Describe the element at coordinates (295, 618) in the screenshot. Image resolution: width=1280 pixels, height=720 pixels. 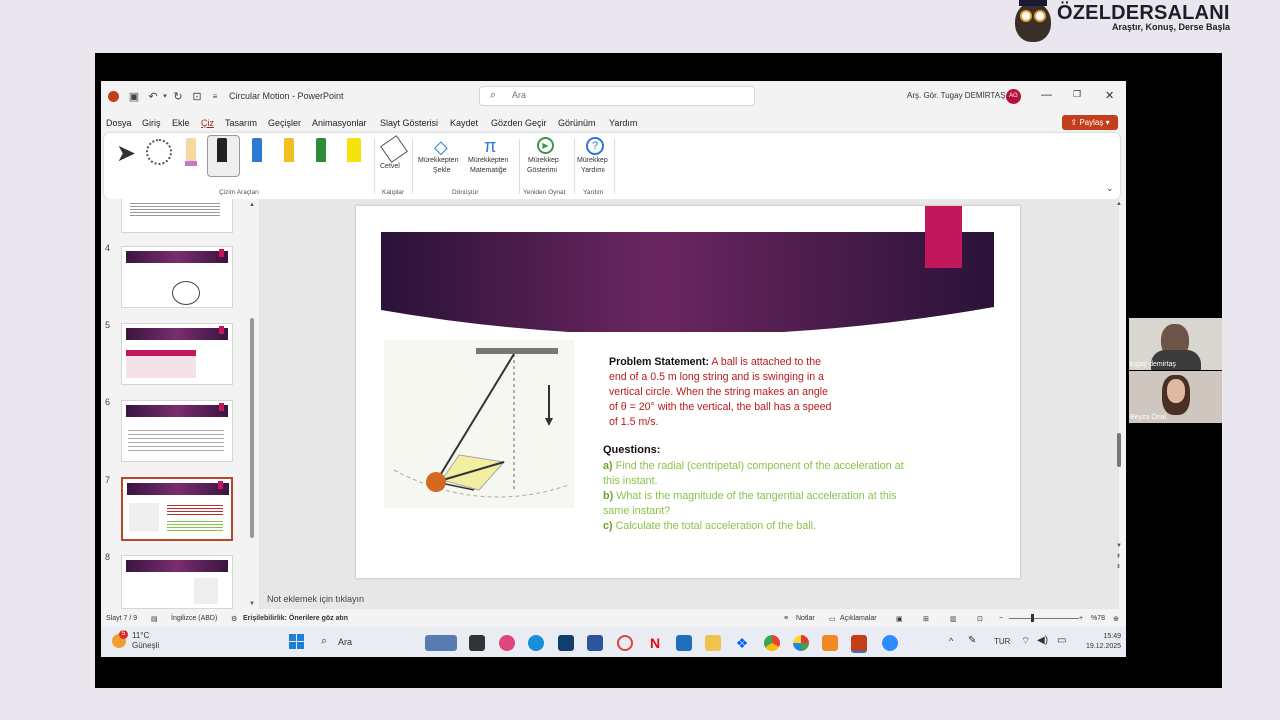
I see `accessibility-status: Erişilebilirlik: Önerilere göz atın` at that location.